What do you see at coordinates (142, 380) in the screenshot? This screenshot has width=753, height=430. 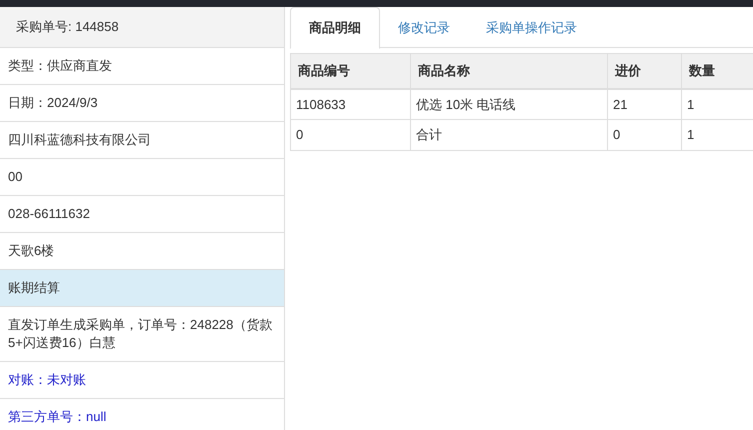 I see `info-row: 对账：未对账` at bounding box center [142, 380].